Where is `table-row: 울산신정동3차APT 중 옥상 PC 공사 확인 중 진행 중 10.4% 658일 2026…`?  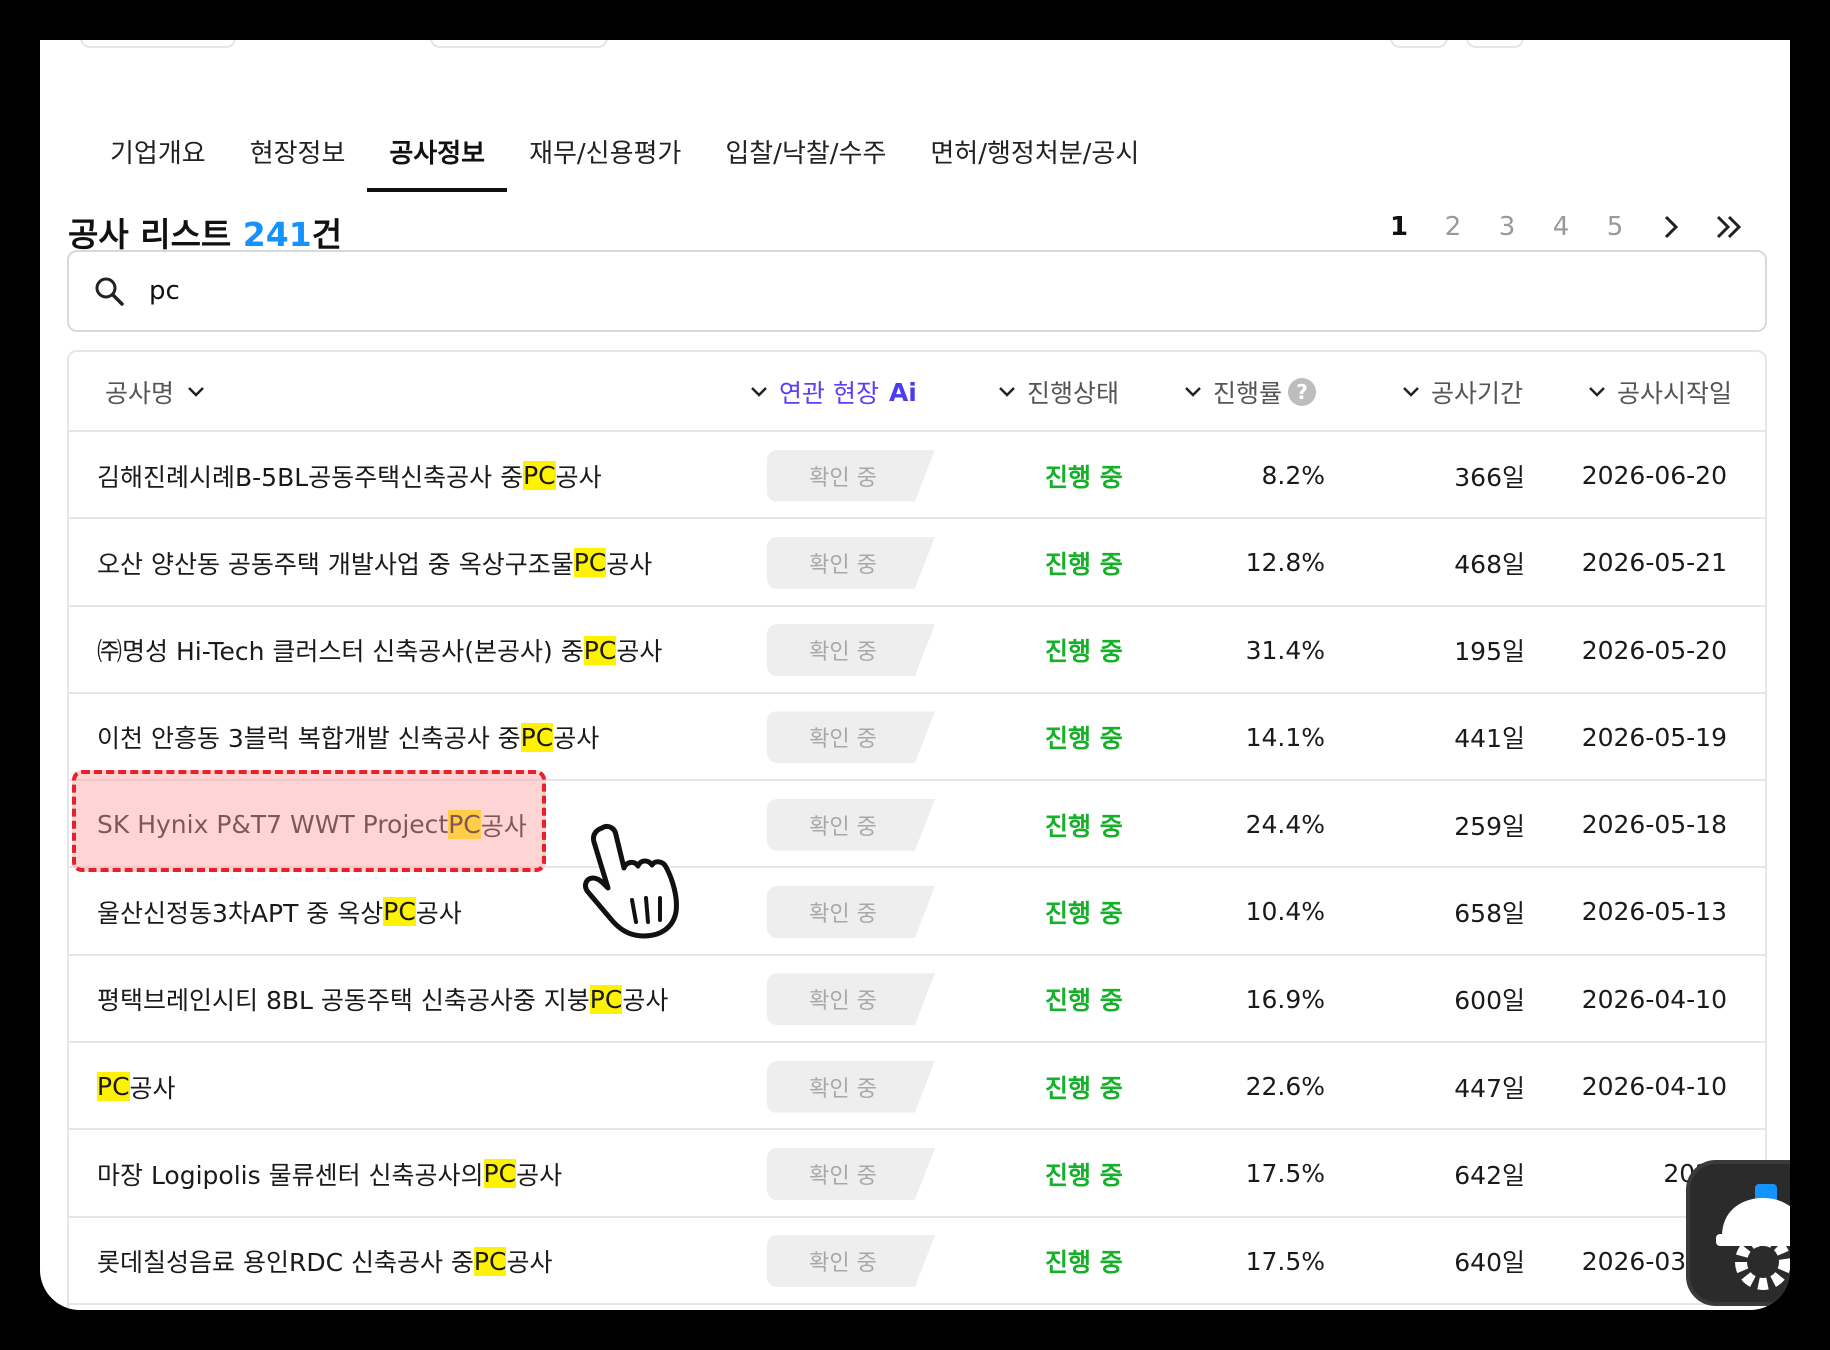
table-row: 울산신정동3차APT 중 옥상 PC 공사 확인 중 진행 중 10.4% 658일 2026… is located at coordinates (917, 912).